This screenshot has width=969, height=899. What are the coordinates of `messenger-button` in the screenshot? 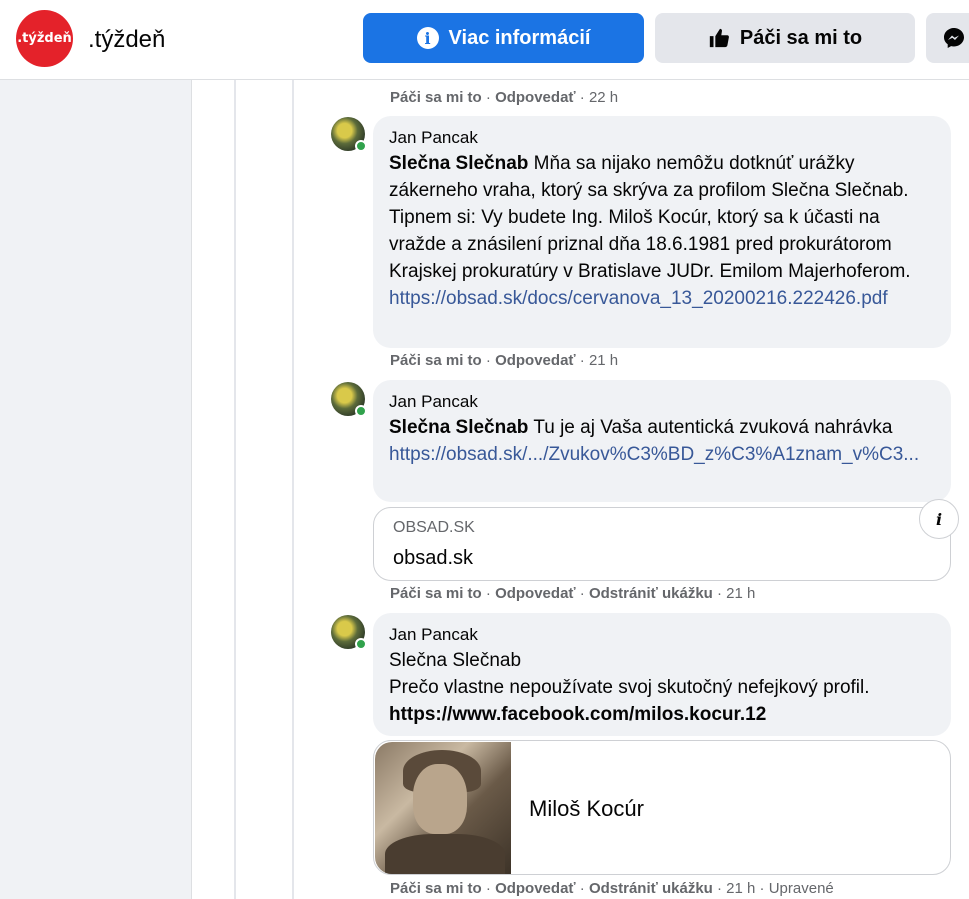 It's located at (947, 38).